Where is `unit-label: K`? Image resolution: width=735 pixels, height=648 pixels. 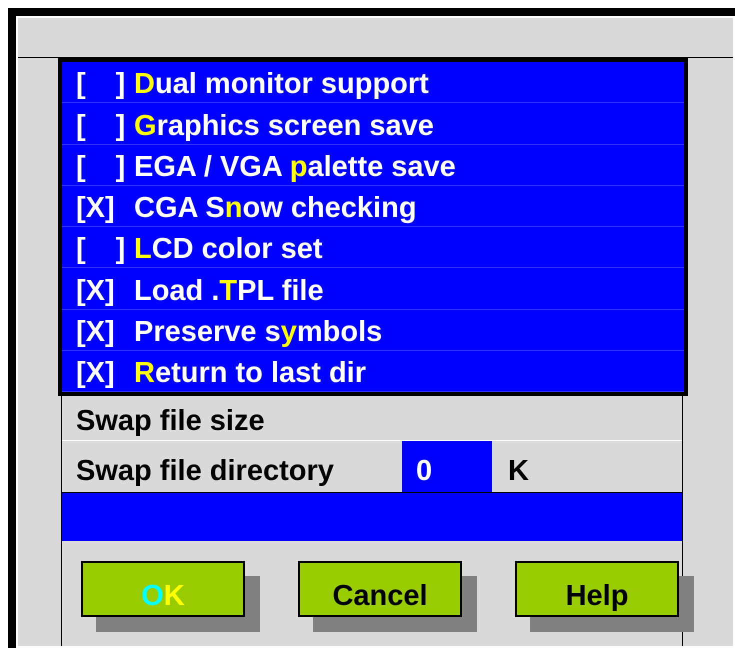
unit-label: K is located at coordinates (518, 471).